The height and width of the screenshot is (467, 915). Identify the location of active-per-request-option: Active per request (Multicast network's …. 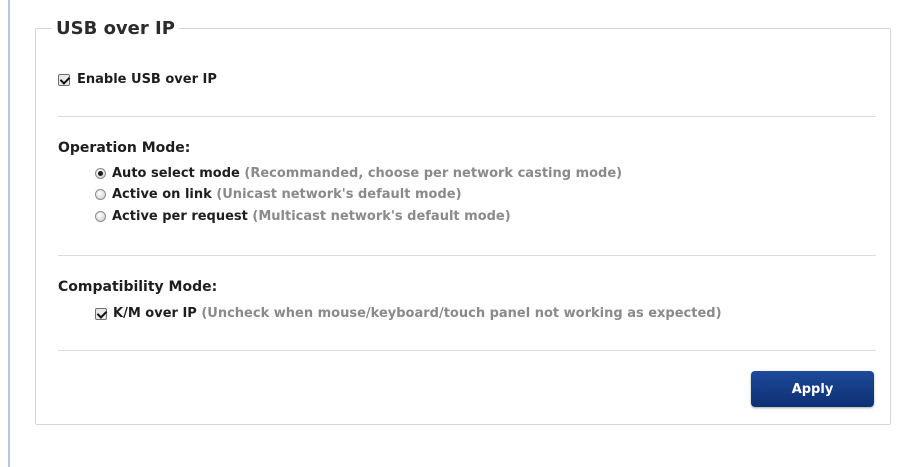
(311, 216).